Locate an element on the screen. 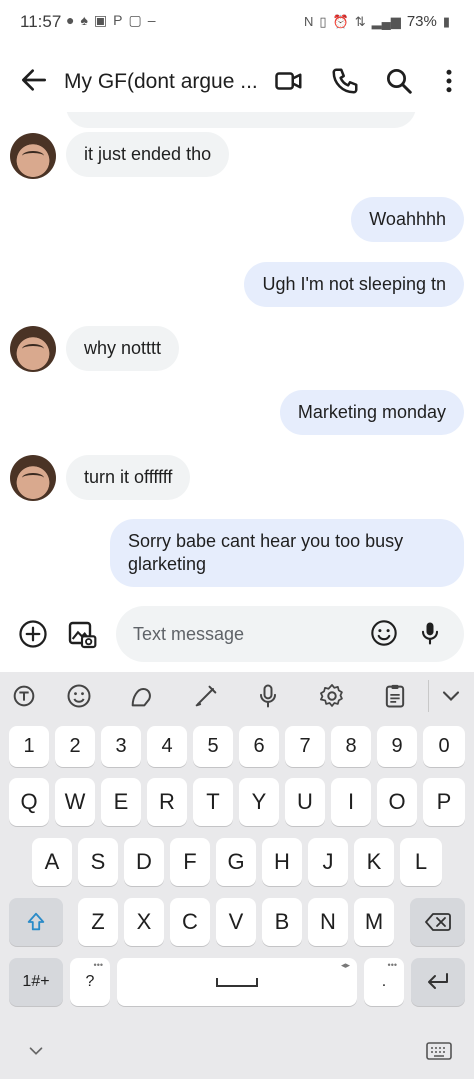  add-attachment-icon is located at coordinates (33, 634).